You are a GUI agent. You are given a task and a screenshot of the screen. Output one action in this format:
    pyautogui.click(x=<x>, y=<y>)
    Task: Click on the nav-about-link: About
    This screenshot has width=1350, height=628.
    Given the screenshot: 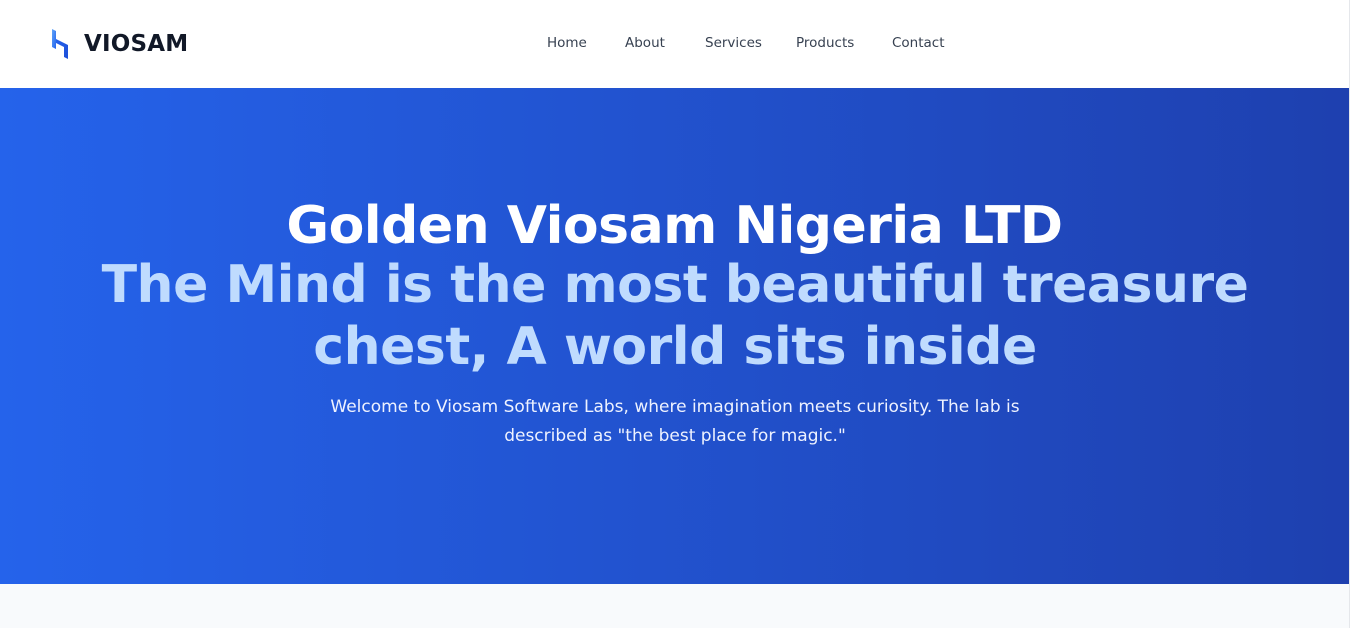 What is the action you would take?
    pyautogui.click(x=645, y=43)
    